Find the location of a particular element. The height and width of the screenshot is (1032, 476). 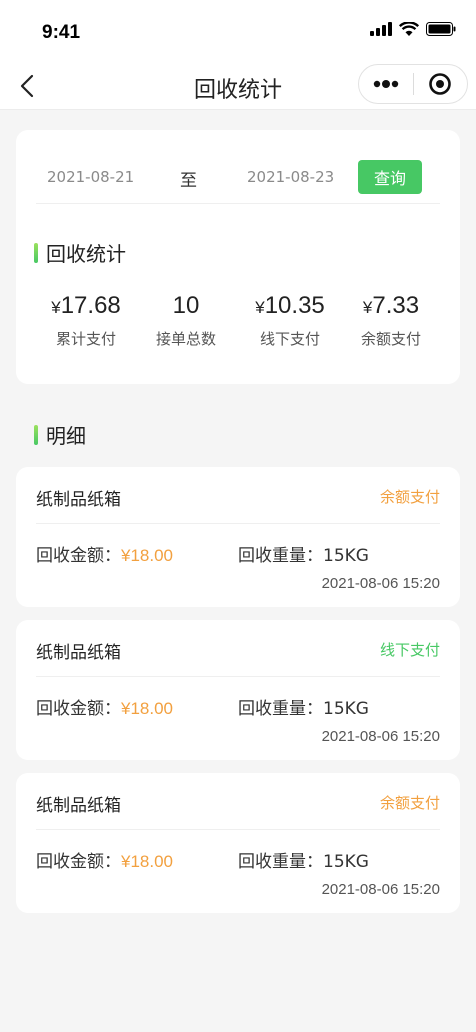

signal-icon is located at coordinates (381, 29).